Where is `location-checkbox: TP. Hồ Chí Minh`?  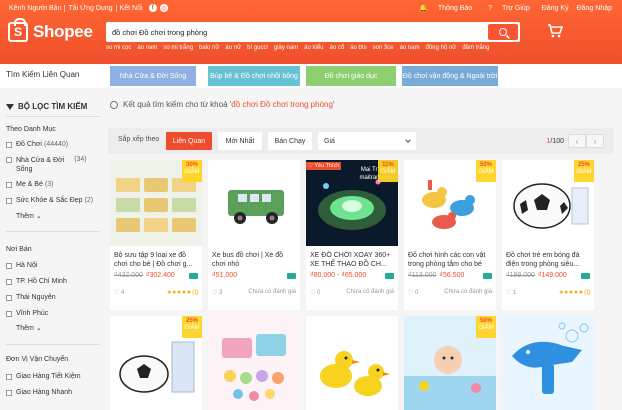
location-checkbox: TP. Hồ Chí Minh is located at coordinates (36, 281).